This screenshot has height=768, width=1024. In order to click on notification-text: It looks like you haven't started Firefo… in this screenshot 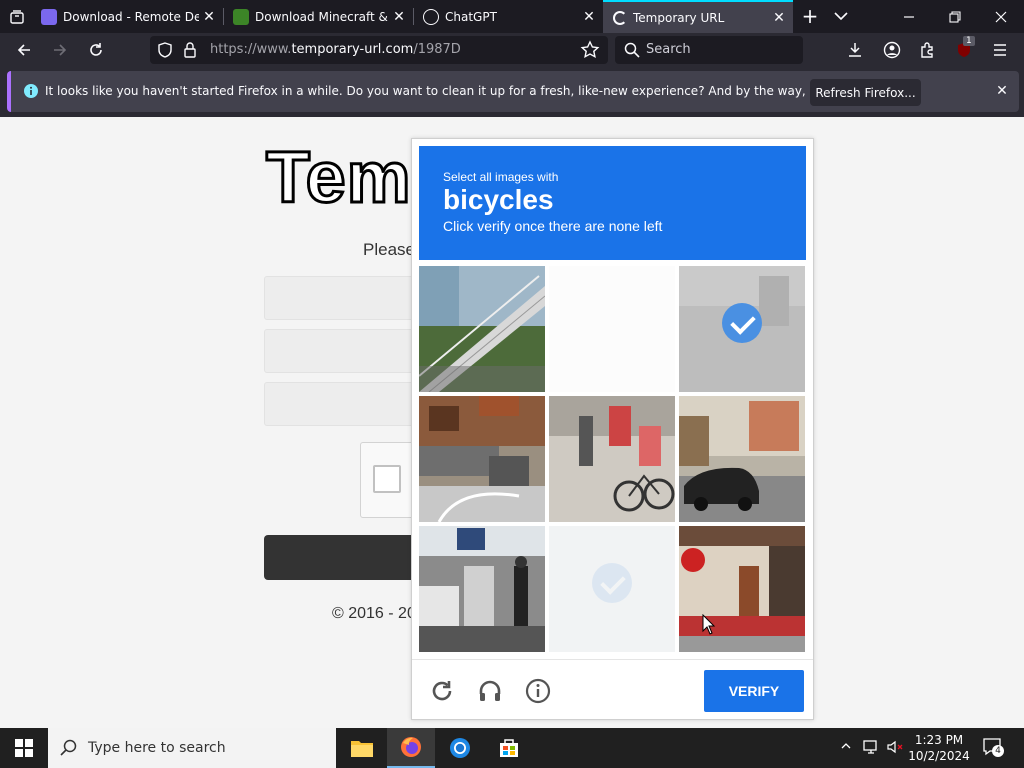, I will do `click(473, 91)`.